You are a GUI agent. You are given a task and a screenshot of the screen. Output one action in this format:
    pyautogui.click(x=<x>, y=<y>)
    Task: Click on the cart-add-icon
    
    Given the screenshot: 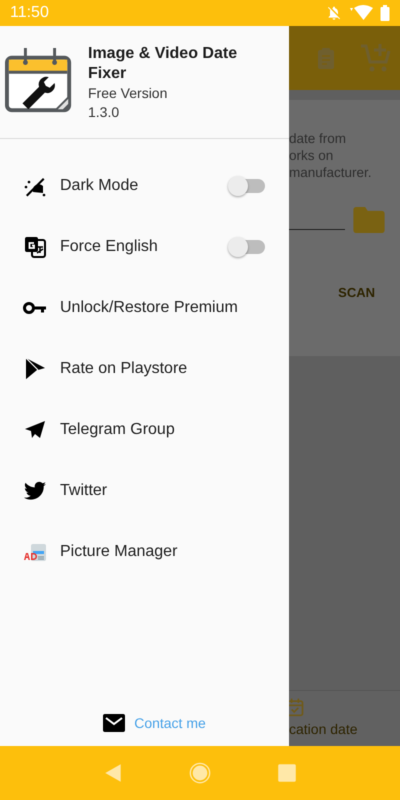 What is the action you would take?
    pyautogui.click(x=376, y=58)
    